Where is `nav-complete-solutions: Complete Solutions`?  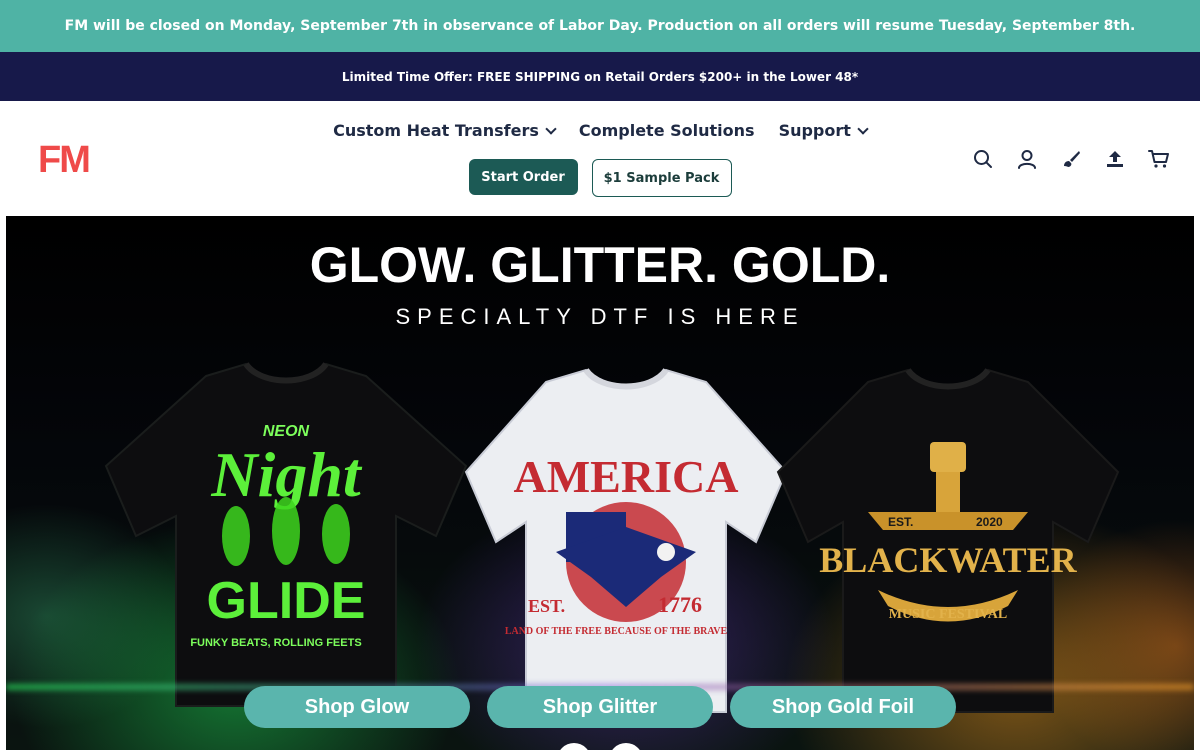
nav-complete-solutions: Complete Solutions is located at coordinates (667, 130).